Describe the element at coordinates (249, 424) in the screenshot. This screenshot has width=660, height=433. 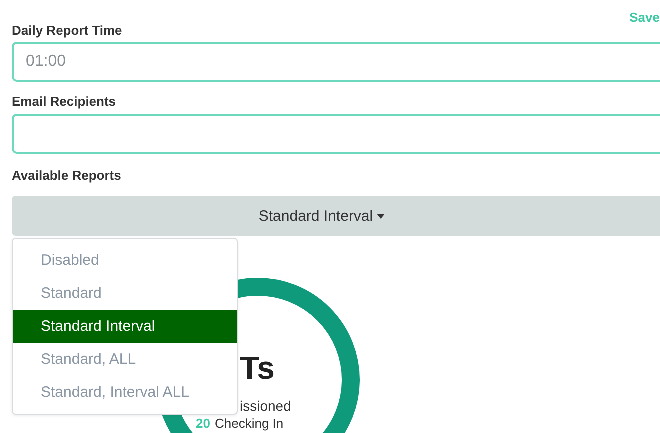
I see `summary-text: Checking In` at that location.